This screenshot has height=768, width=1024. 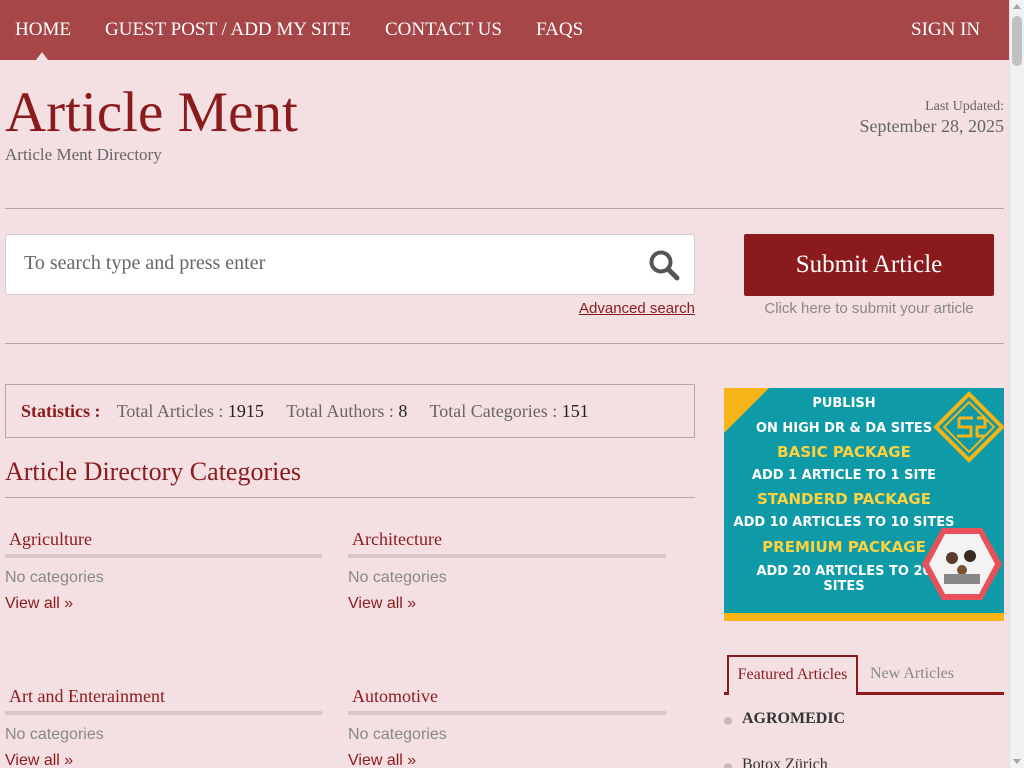 What do you see at coordinates (844, 428) in the screenshot?
I see `ad-line: ON HIGH DR & DA SITES` at bounding box center [844, 428].